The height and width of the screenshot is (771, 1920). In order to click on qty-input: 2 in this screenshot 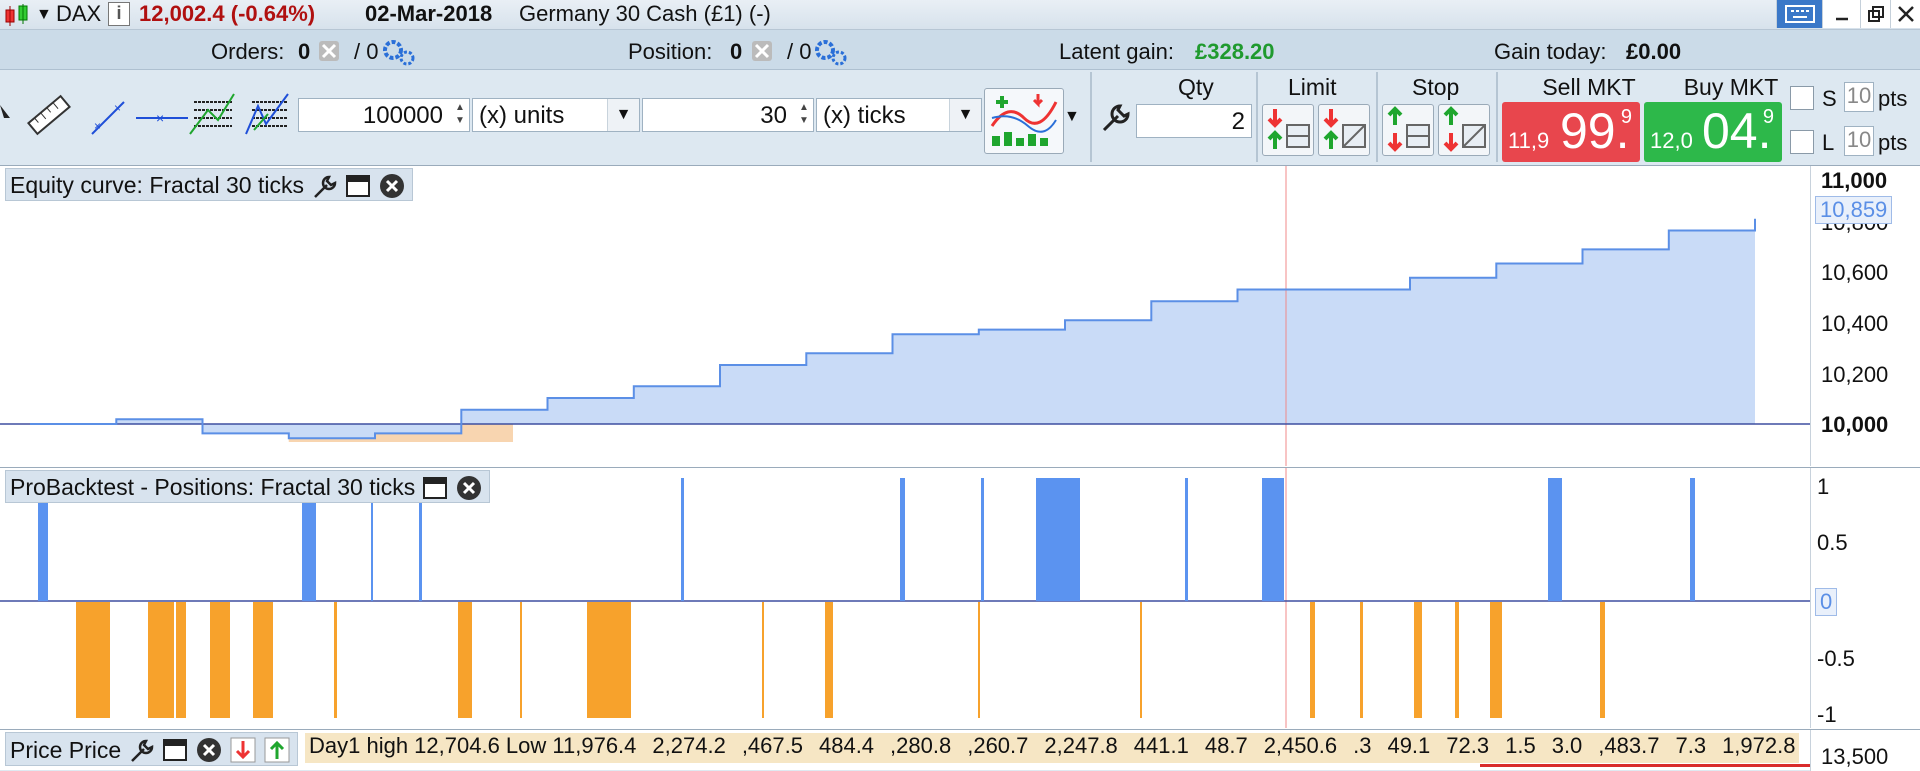, I will do `click(1194, 121)`.